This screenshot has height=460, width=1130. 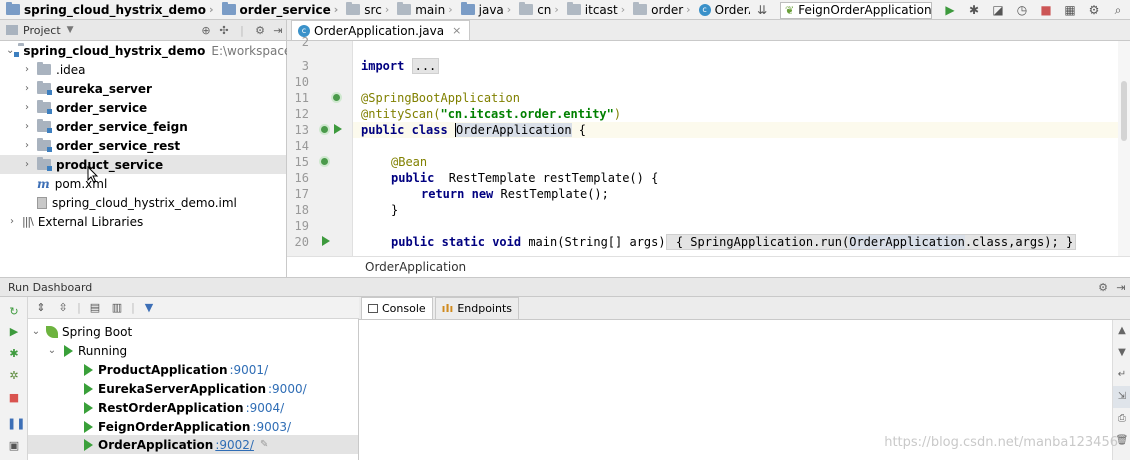 What do you see at coordinates (16, 424) in the screenshot?
I see `pause-icon: ❚❚` at bounding box center [16, 424].